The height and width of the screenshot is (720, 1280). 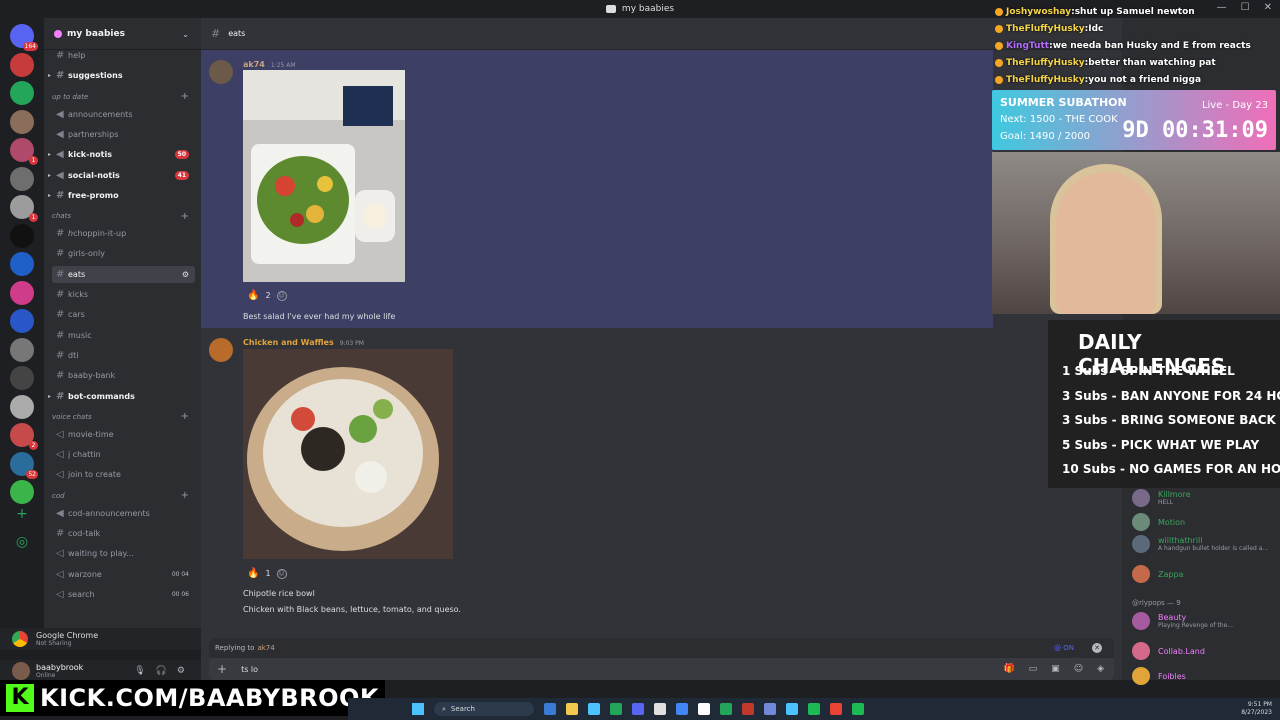 What do you see at coordinates (123, 134) in the screenshot?
I see `channel-announce: ◀ partnerships` at bounding box center [123, 134].